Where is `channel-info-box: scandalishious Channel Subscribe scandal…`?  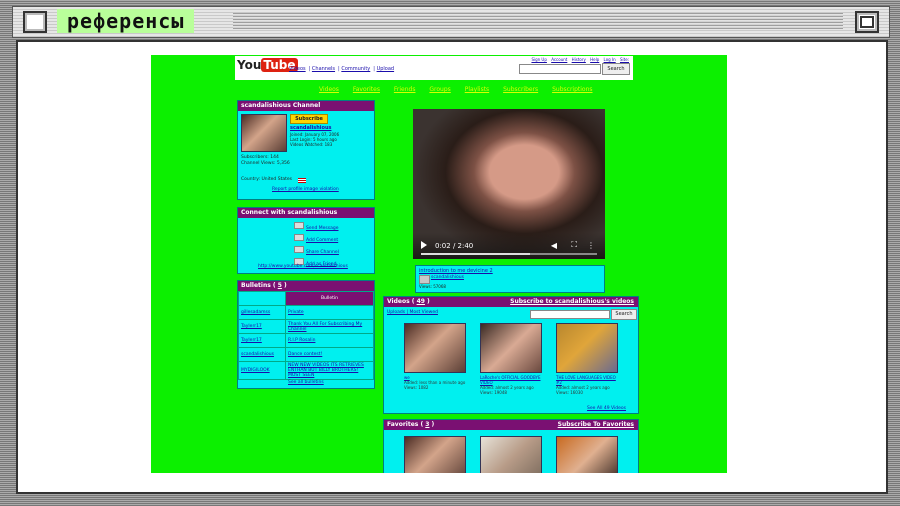 channel-info-box: scandalishious Channel Subscribe scandal… is located at coordinates (306, 150).